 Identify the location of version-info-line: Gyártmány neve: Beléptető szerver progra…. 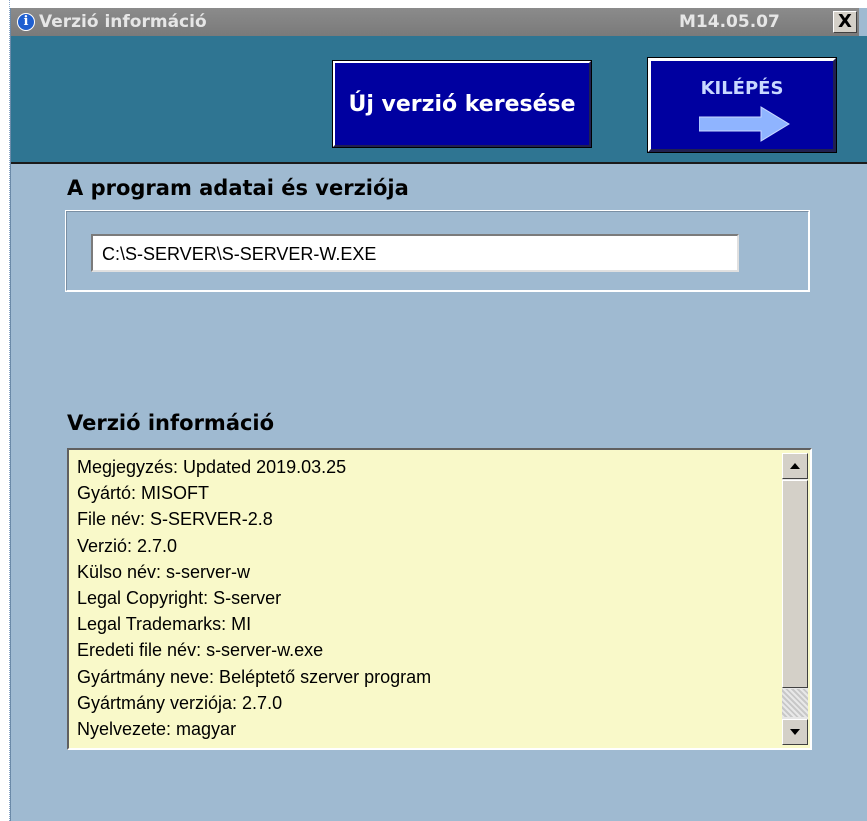
(254, 676).